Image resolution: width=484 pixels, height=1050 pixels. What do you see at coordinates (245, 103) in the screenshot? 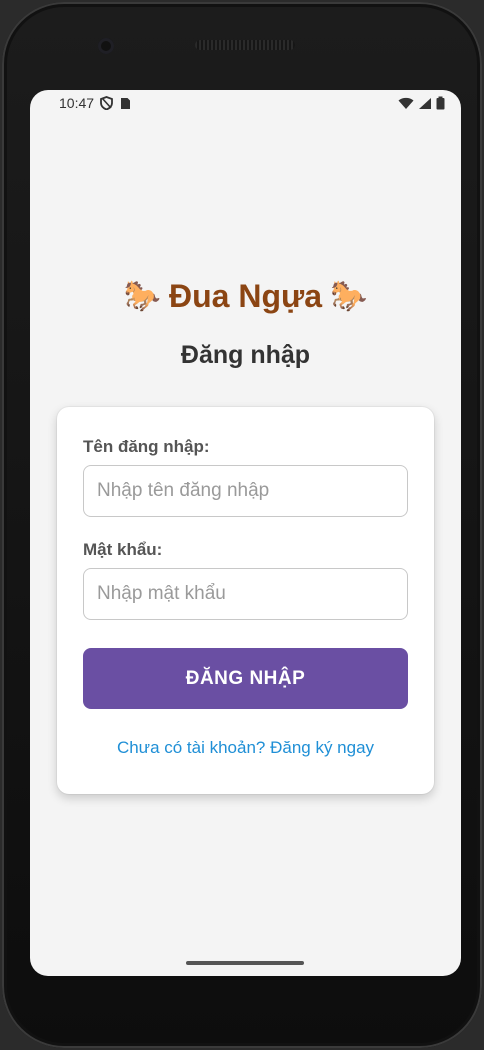
I see `status-bar: 10:47` at bounding box center [245, 103].